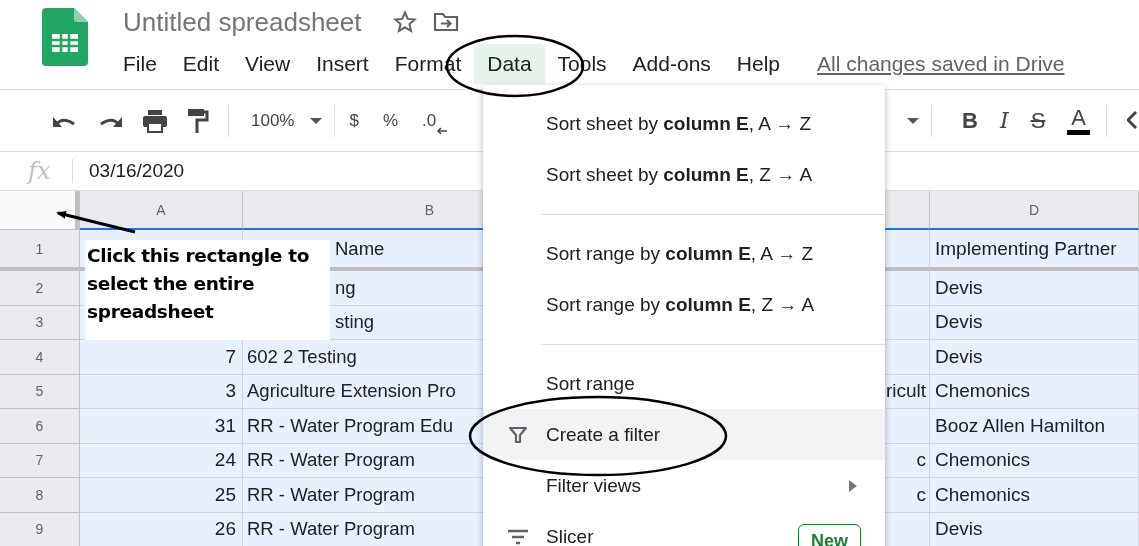 The image size is (1139, 546). What do you see at coordinates (140, 64) in the screenshot?
I see `menu-item: File` at bounding box center [140, 64].